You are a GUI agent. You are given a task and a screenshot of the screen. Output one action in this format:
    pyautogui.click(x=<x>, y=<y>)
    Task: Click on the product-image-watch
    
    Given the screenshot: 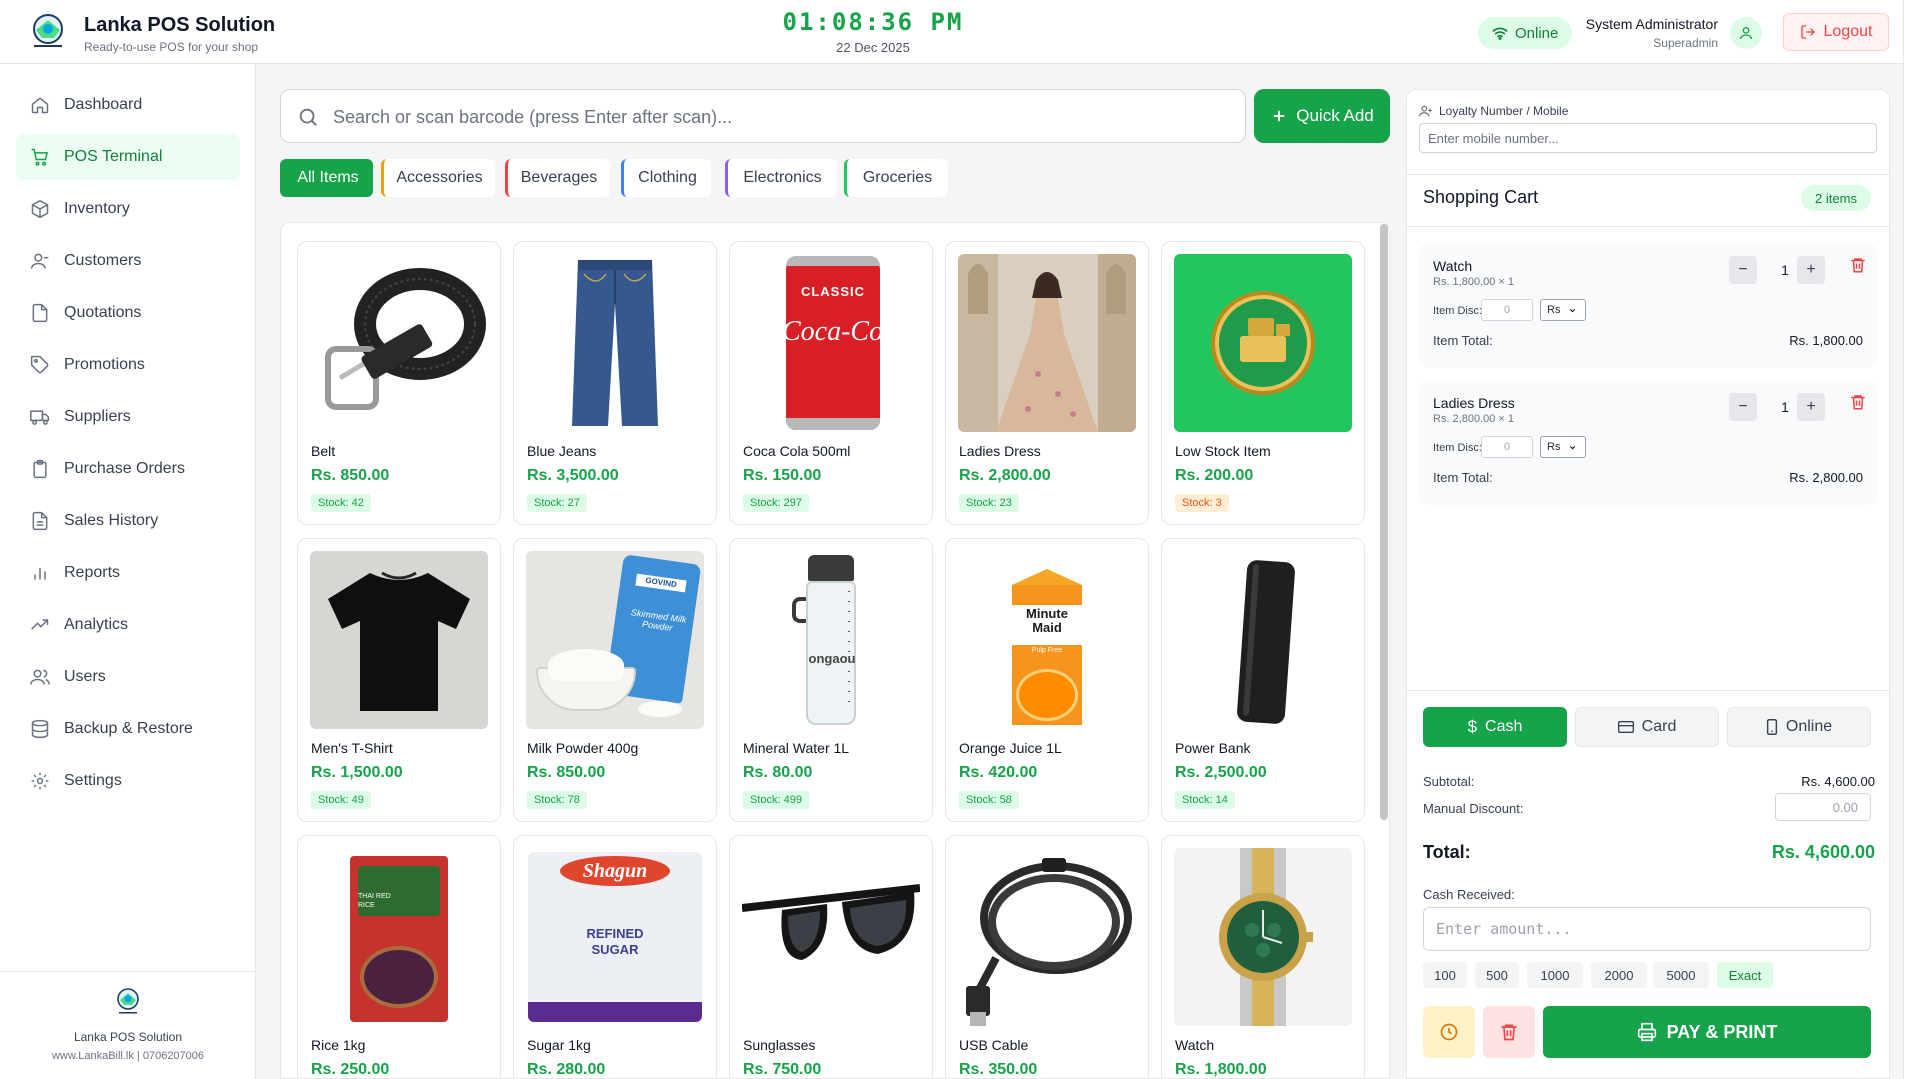 What is the action you would take?
    pyautogui.click(x=1263, y=937)
    